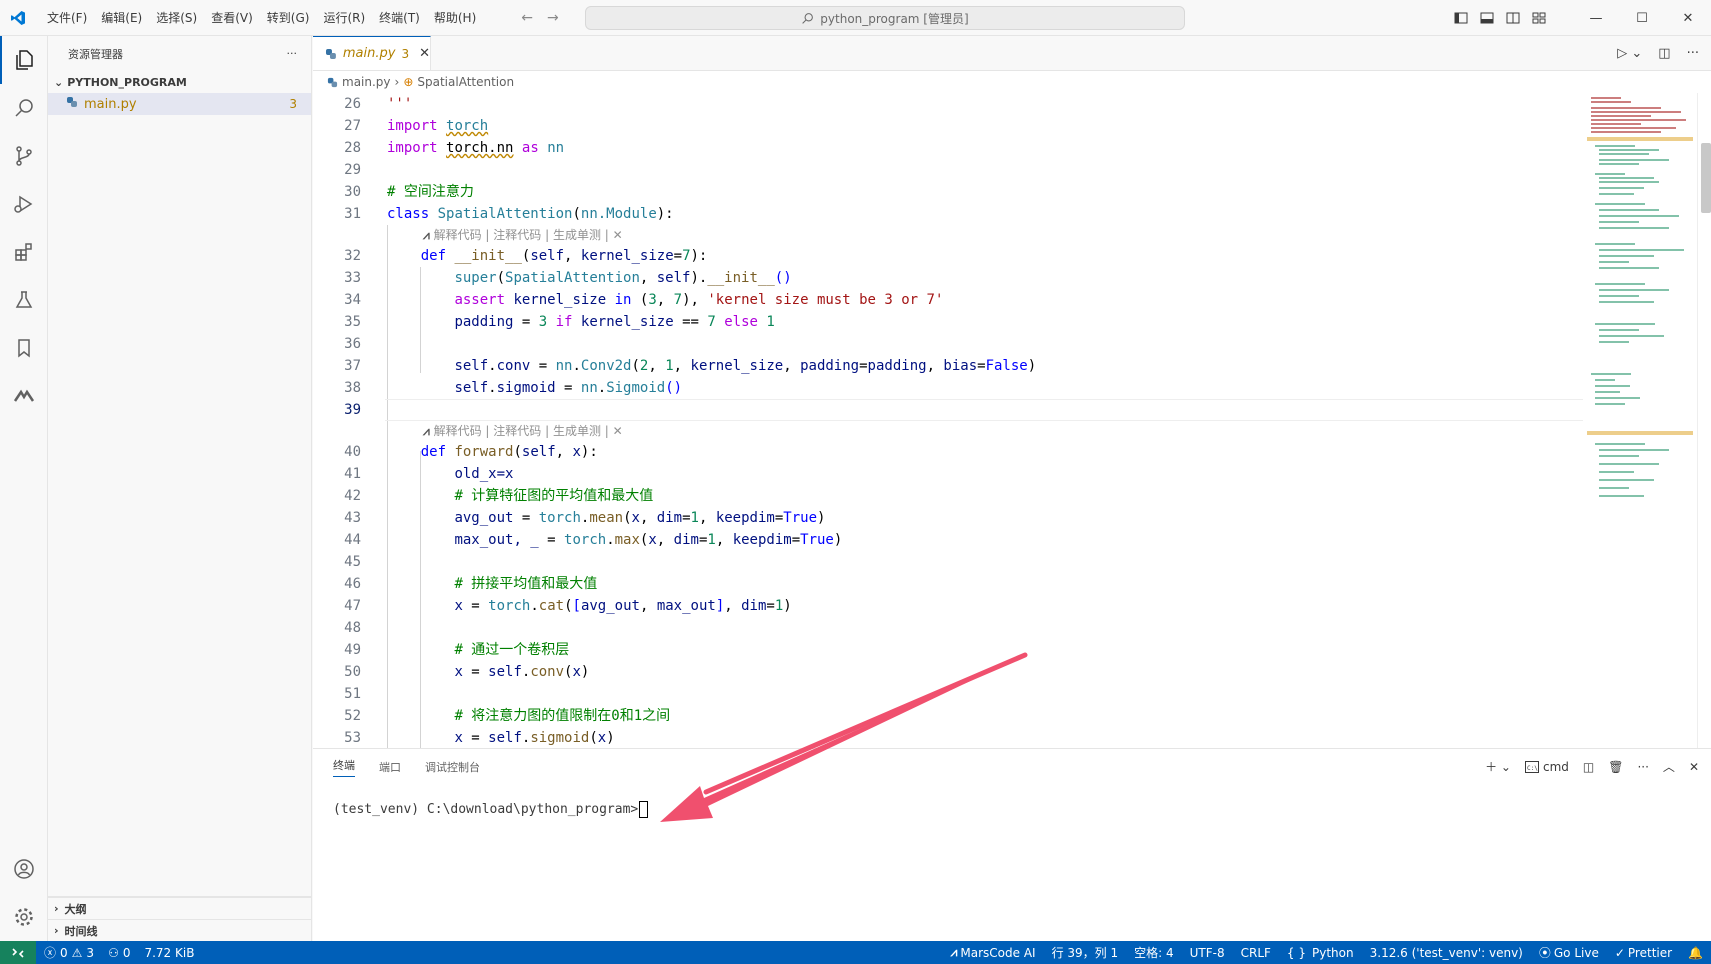 The width and height of the screenshot is (1711, 964). Describe the element at coordinates (344, 18) in the screenshot. I see `menu-run: 运行(R)` at that location.